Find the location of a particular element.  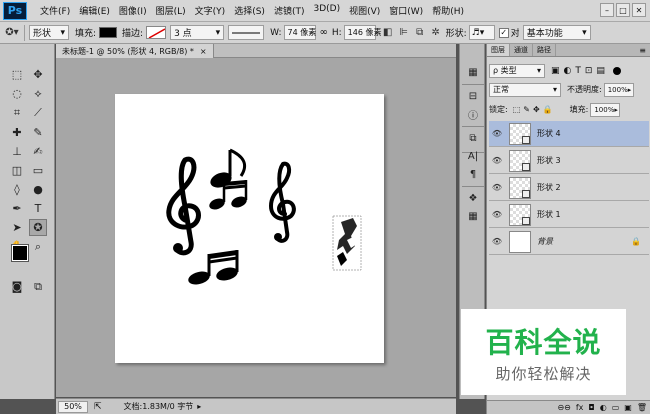

gear-icon: ✲ is located at coordinates (436, 32).